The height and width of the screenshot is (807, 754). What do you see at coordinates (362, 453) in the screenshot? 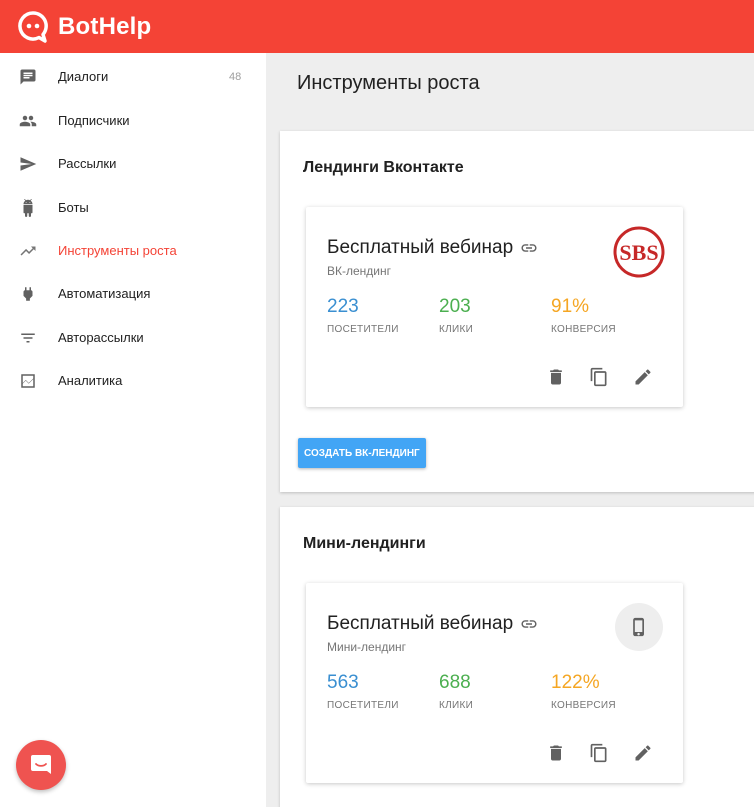
I see `create-vk-landing-button: СОЗДАТЬ ВК-ЛЕНДИНГ` at bounding box center [362, 453].